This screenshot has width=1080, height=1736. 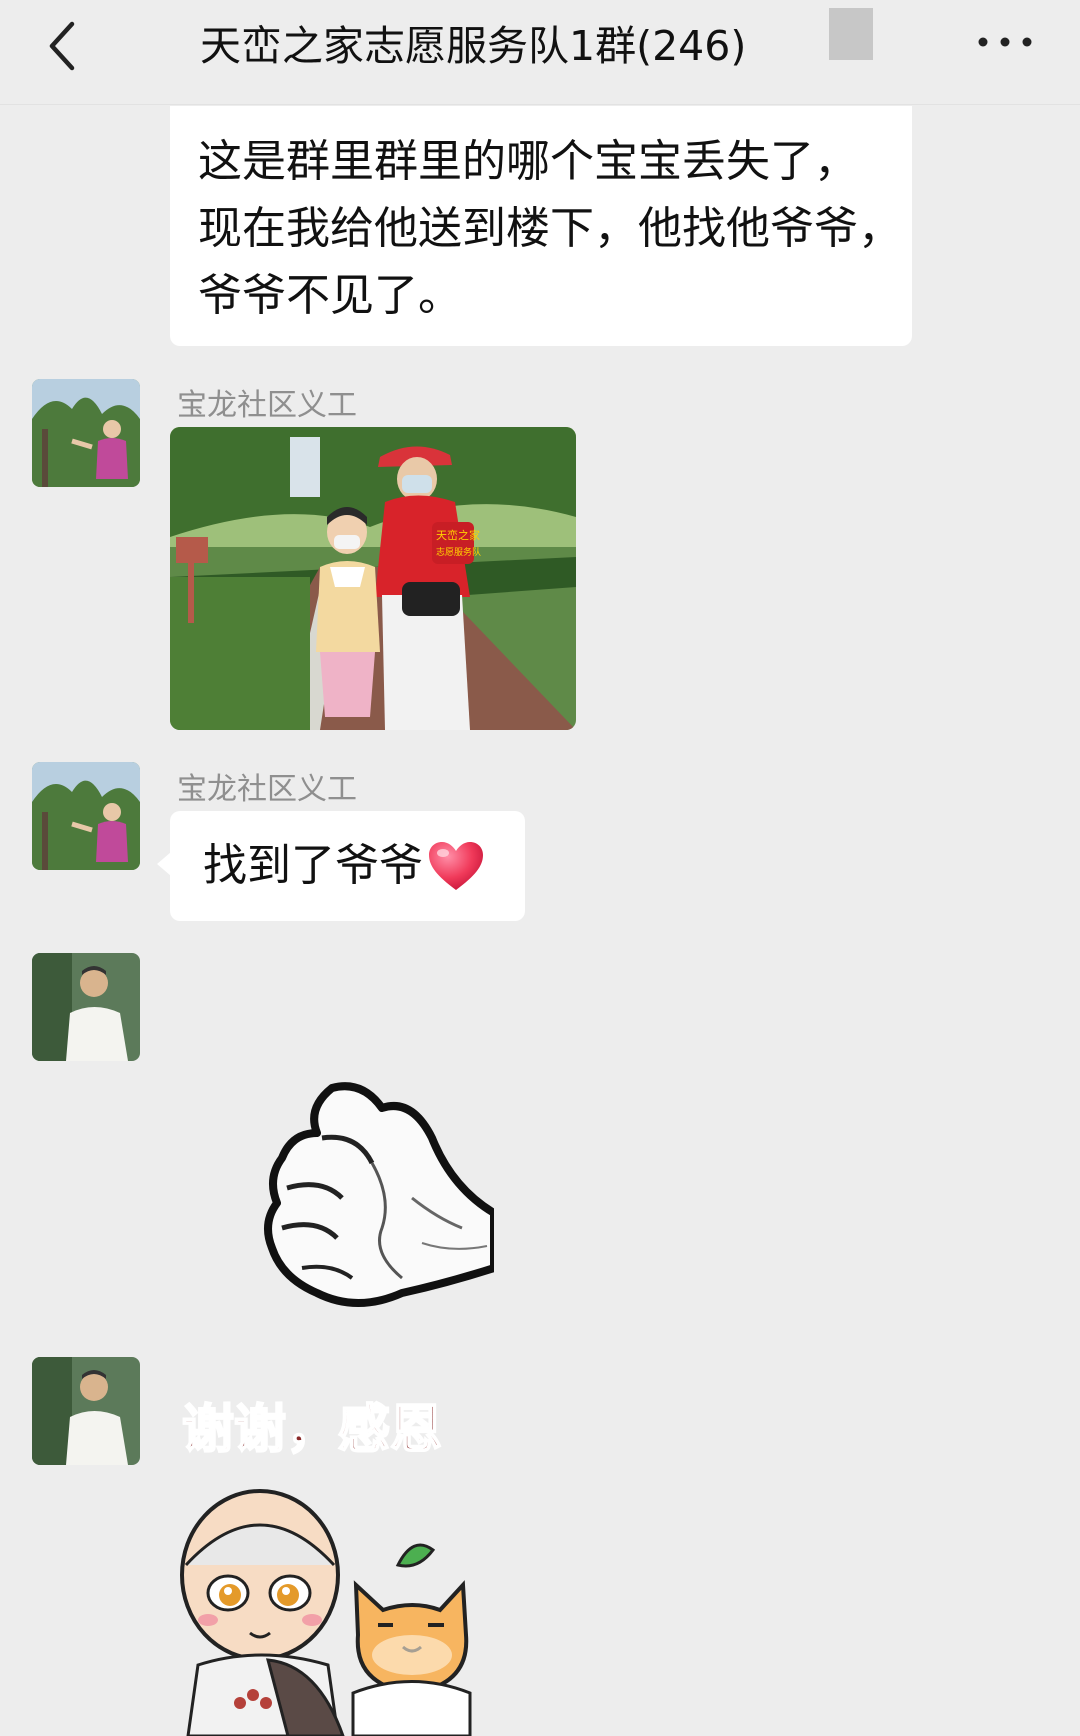 I want to click on message-text-line: 现在我给他送到楼下，他找他爷爷，, so click(x=550, y=228).